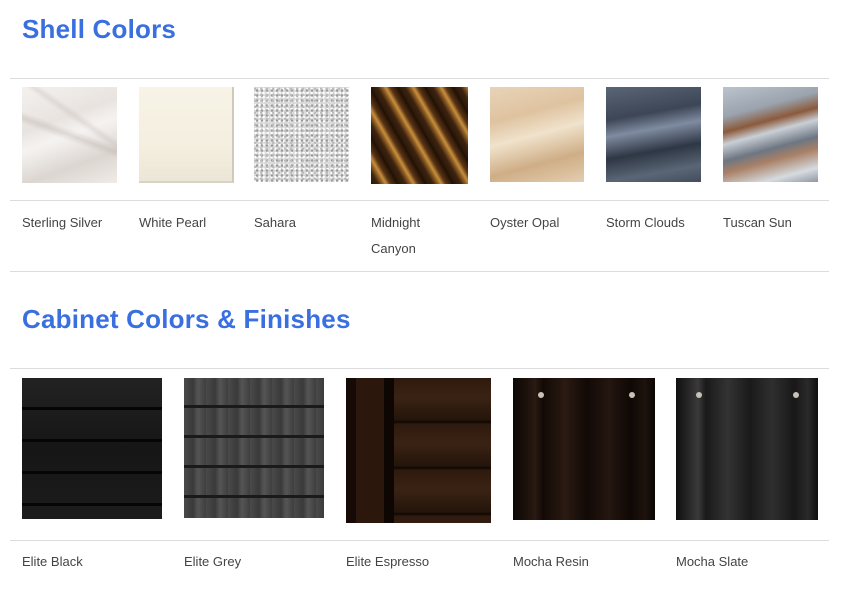 The width and height of the screenshot is (860, 599). I want to click on shell-label-tuscan-sun: Tuscan Sun, so click(757, 222).